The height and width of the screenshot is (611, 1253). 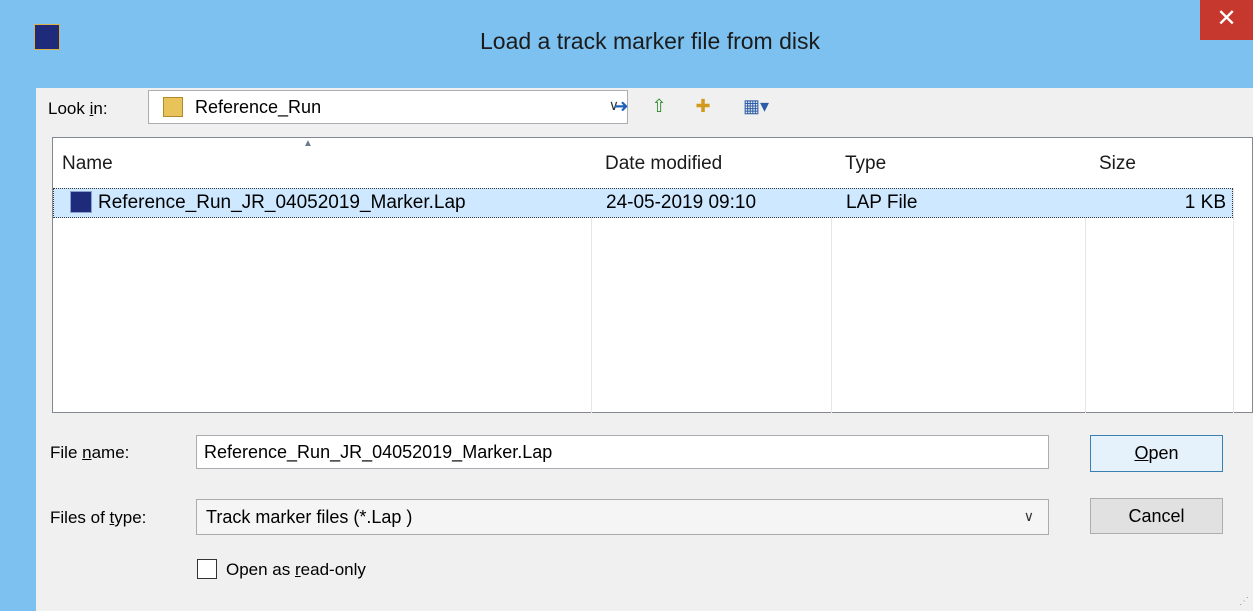 I want to click on column-header-type: Type, so click(x=865, y=164).